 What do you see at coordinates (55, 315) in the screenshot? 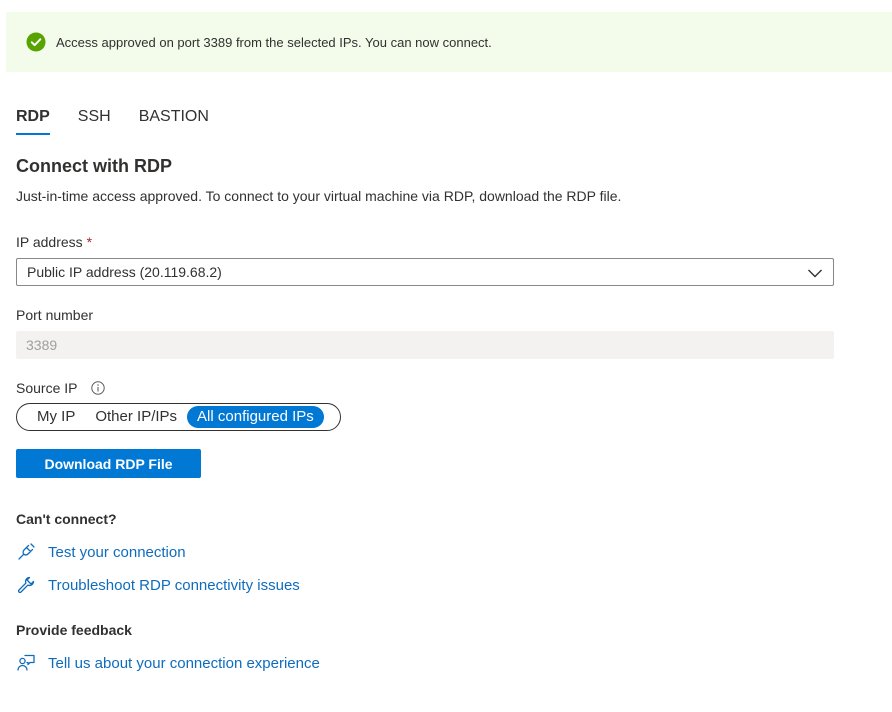
I see `port-number-label: Port number` at bounding box center [55, 315].